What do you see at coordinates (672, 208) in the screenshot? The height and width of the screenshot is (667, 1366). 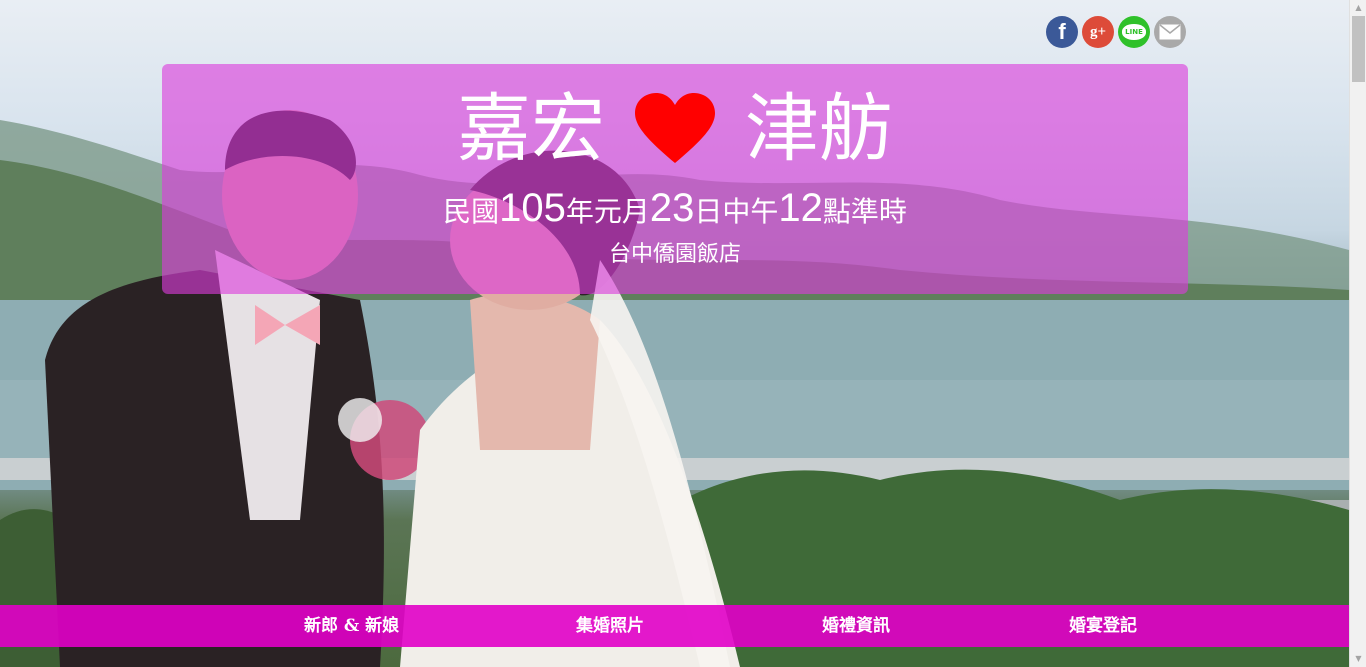 I see `date-day: 23` at bounding box center [672, 208].